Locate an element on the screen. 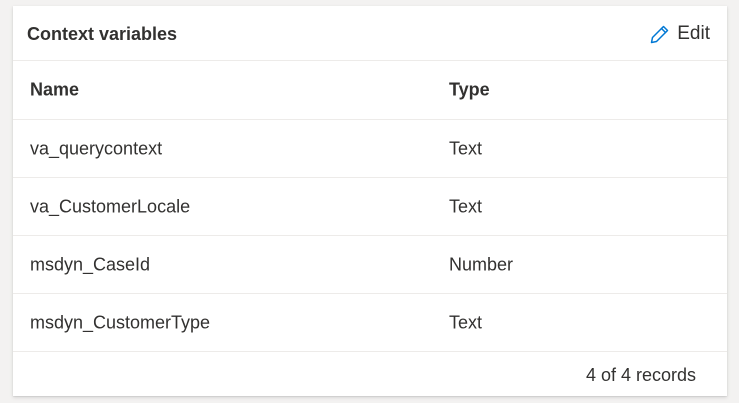  edit-button-label: Edit is located at coordinates (693, 33).